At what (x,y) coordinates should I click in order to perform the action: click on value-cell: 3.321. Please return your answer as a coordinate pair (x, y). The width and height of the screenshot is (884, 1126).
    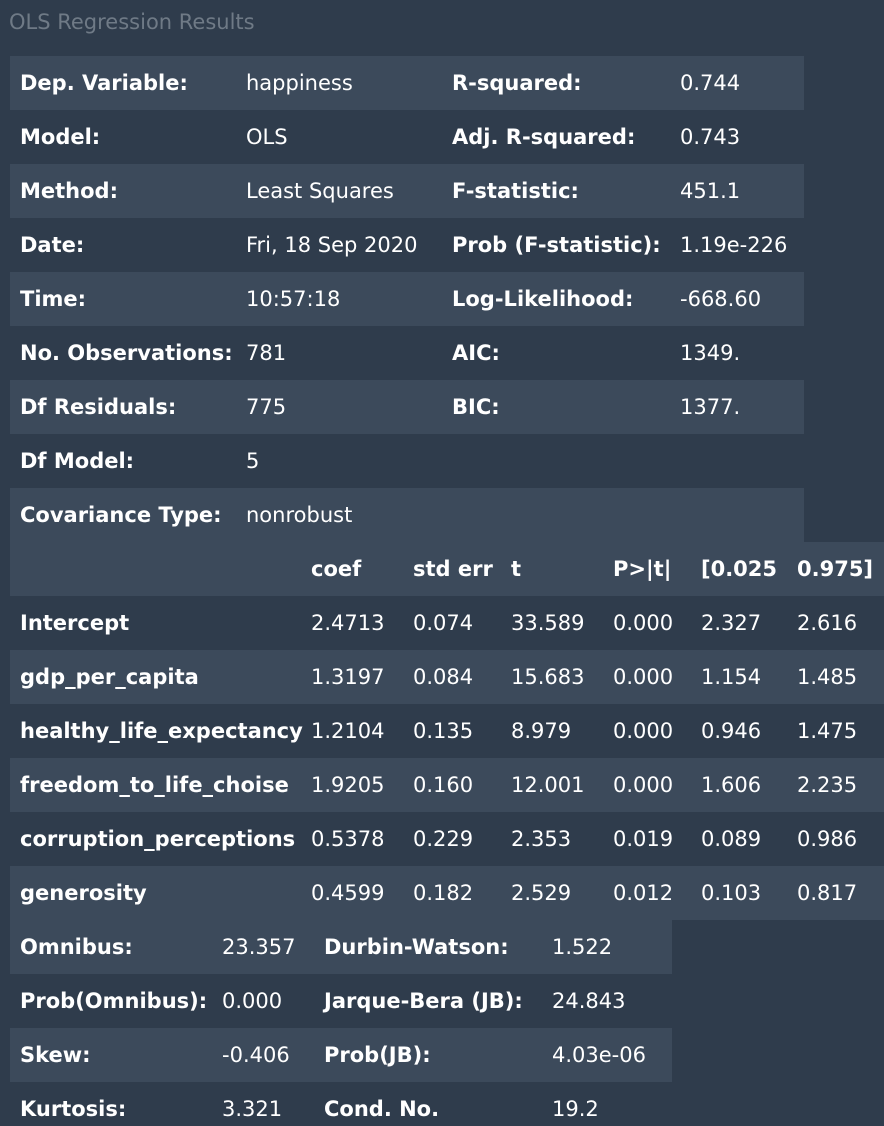
    Looking at the image, I should click on (263, 1104).